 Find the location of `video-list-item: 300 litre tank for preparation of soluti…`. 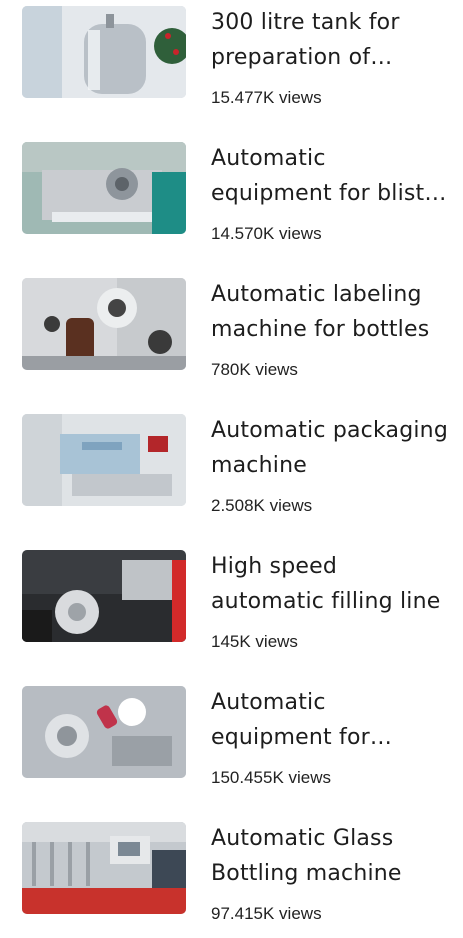

video-list-item: 300 litre tank for preparation of soluti… is located at coordinates (231, 62).